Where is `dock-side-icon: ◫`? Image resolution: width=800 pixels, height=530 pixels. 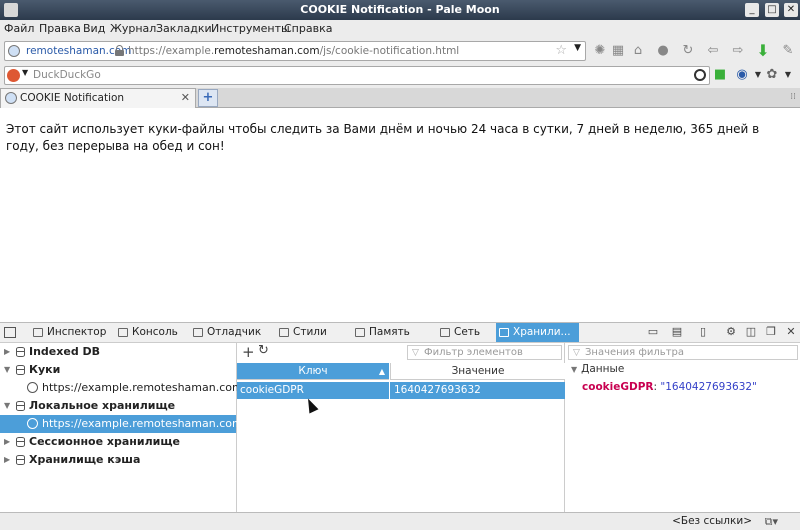
dock-side-icon: ◫ is located at coordinates (751, 332).